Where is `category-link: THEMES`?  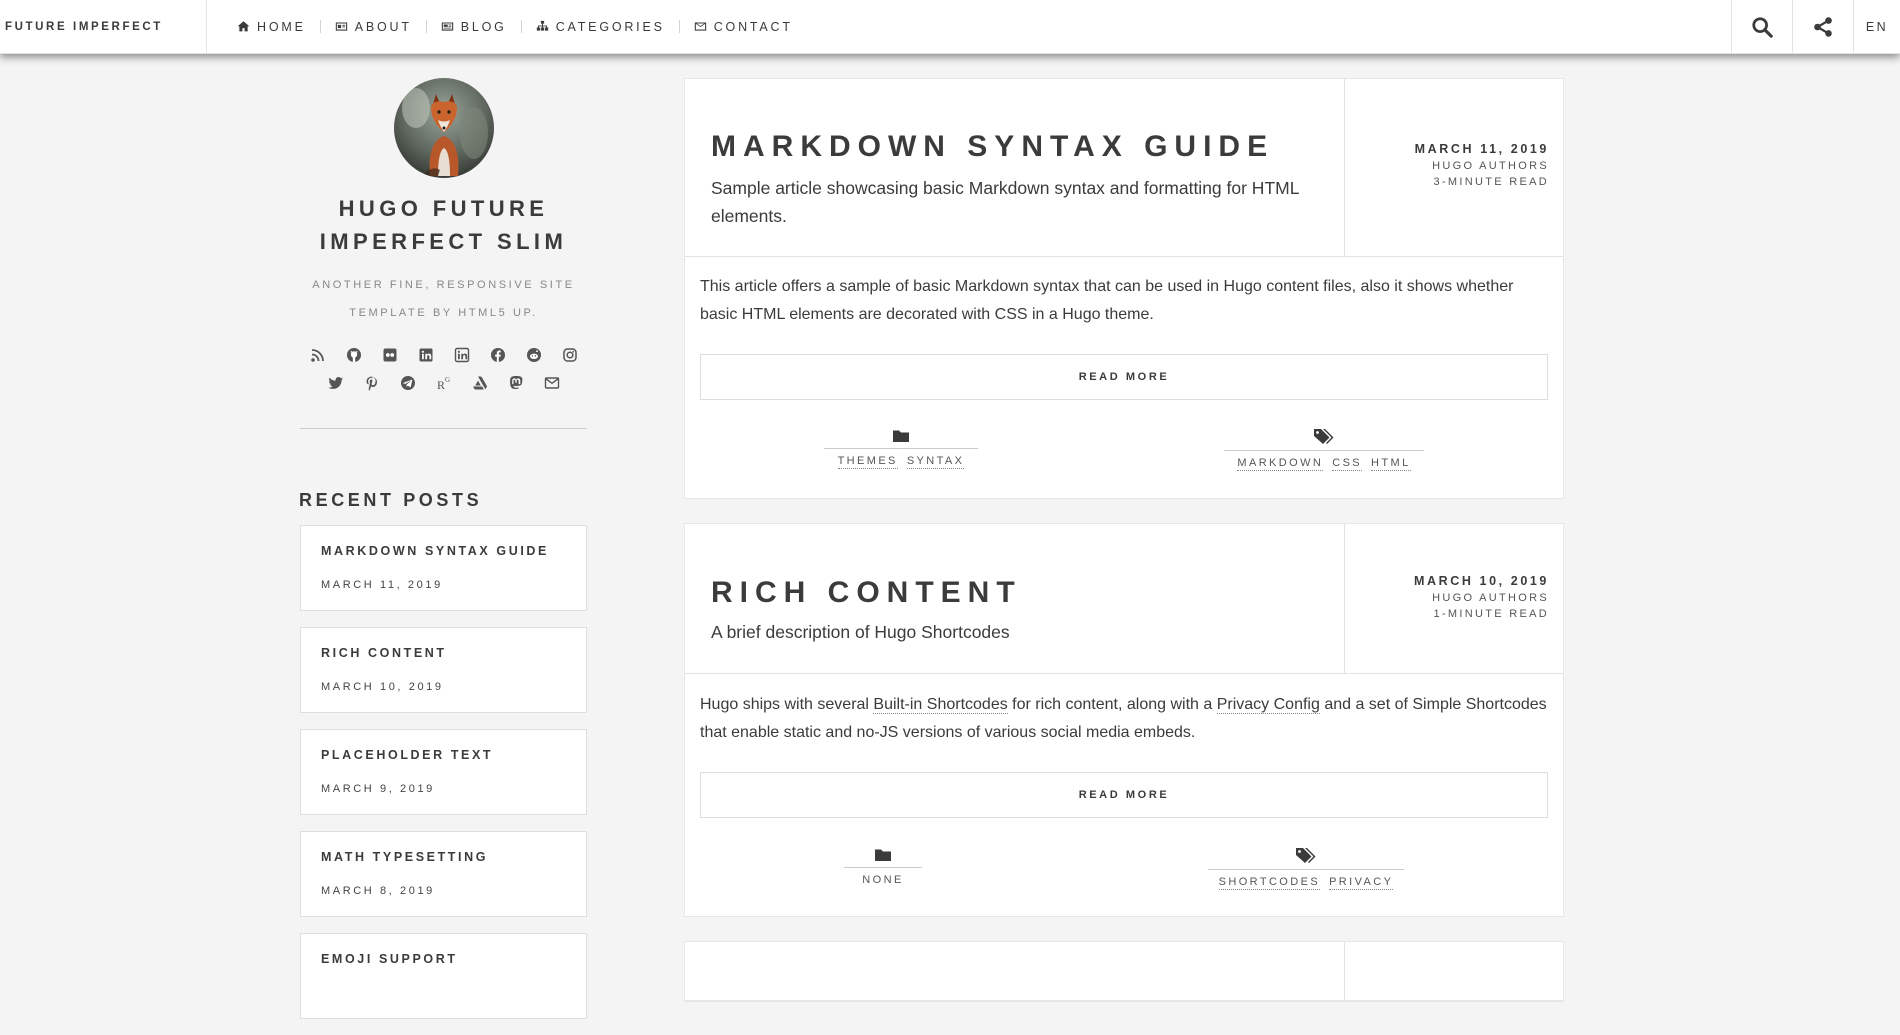
category-link: THEMES is located at coordinates (867, 462).